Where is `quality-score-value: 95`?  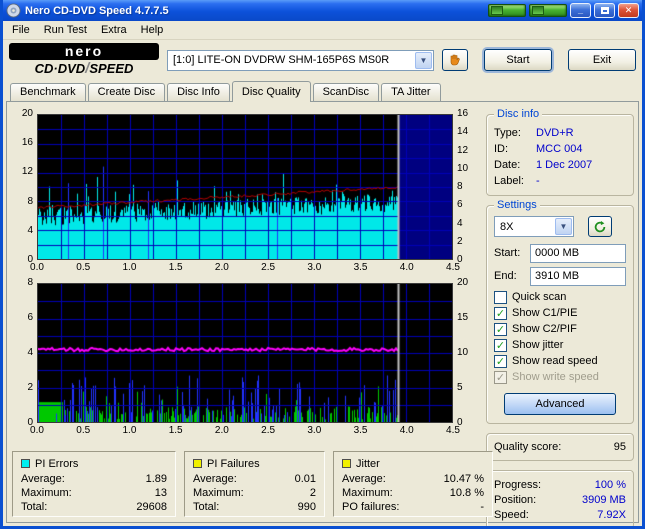 quality-score-value: 95 is located at coordinates (619, 447).